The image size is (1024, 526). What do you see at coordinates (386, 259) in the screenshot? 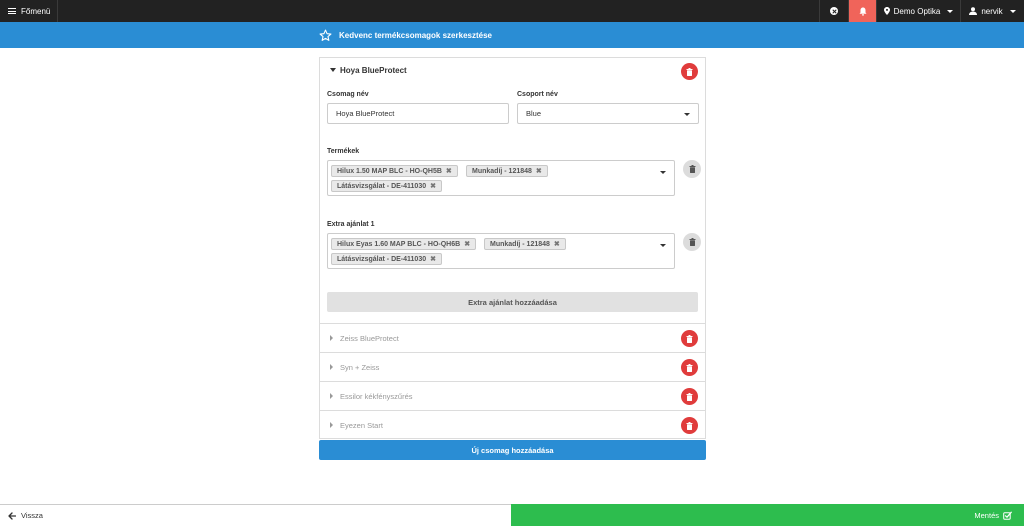
I see `extra-product-tag: Látásvizsgálat - DE-411030 ✖` at bounding box center [386, 259].